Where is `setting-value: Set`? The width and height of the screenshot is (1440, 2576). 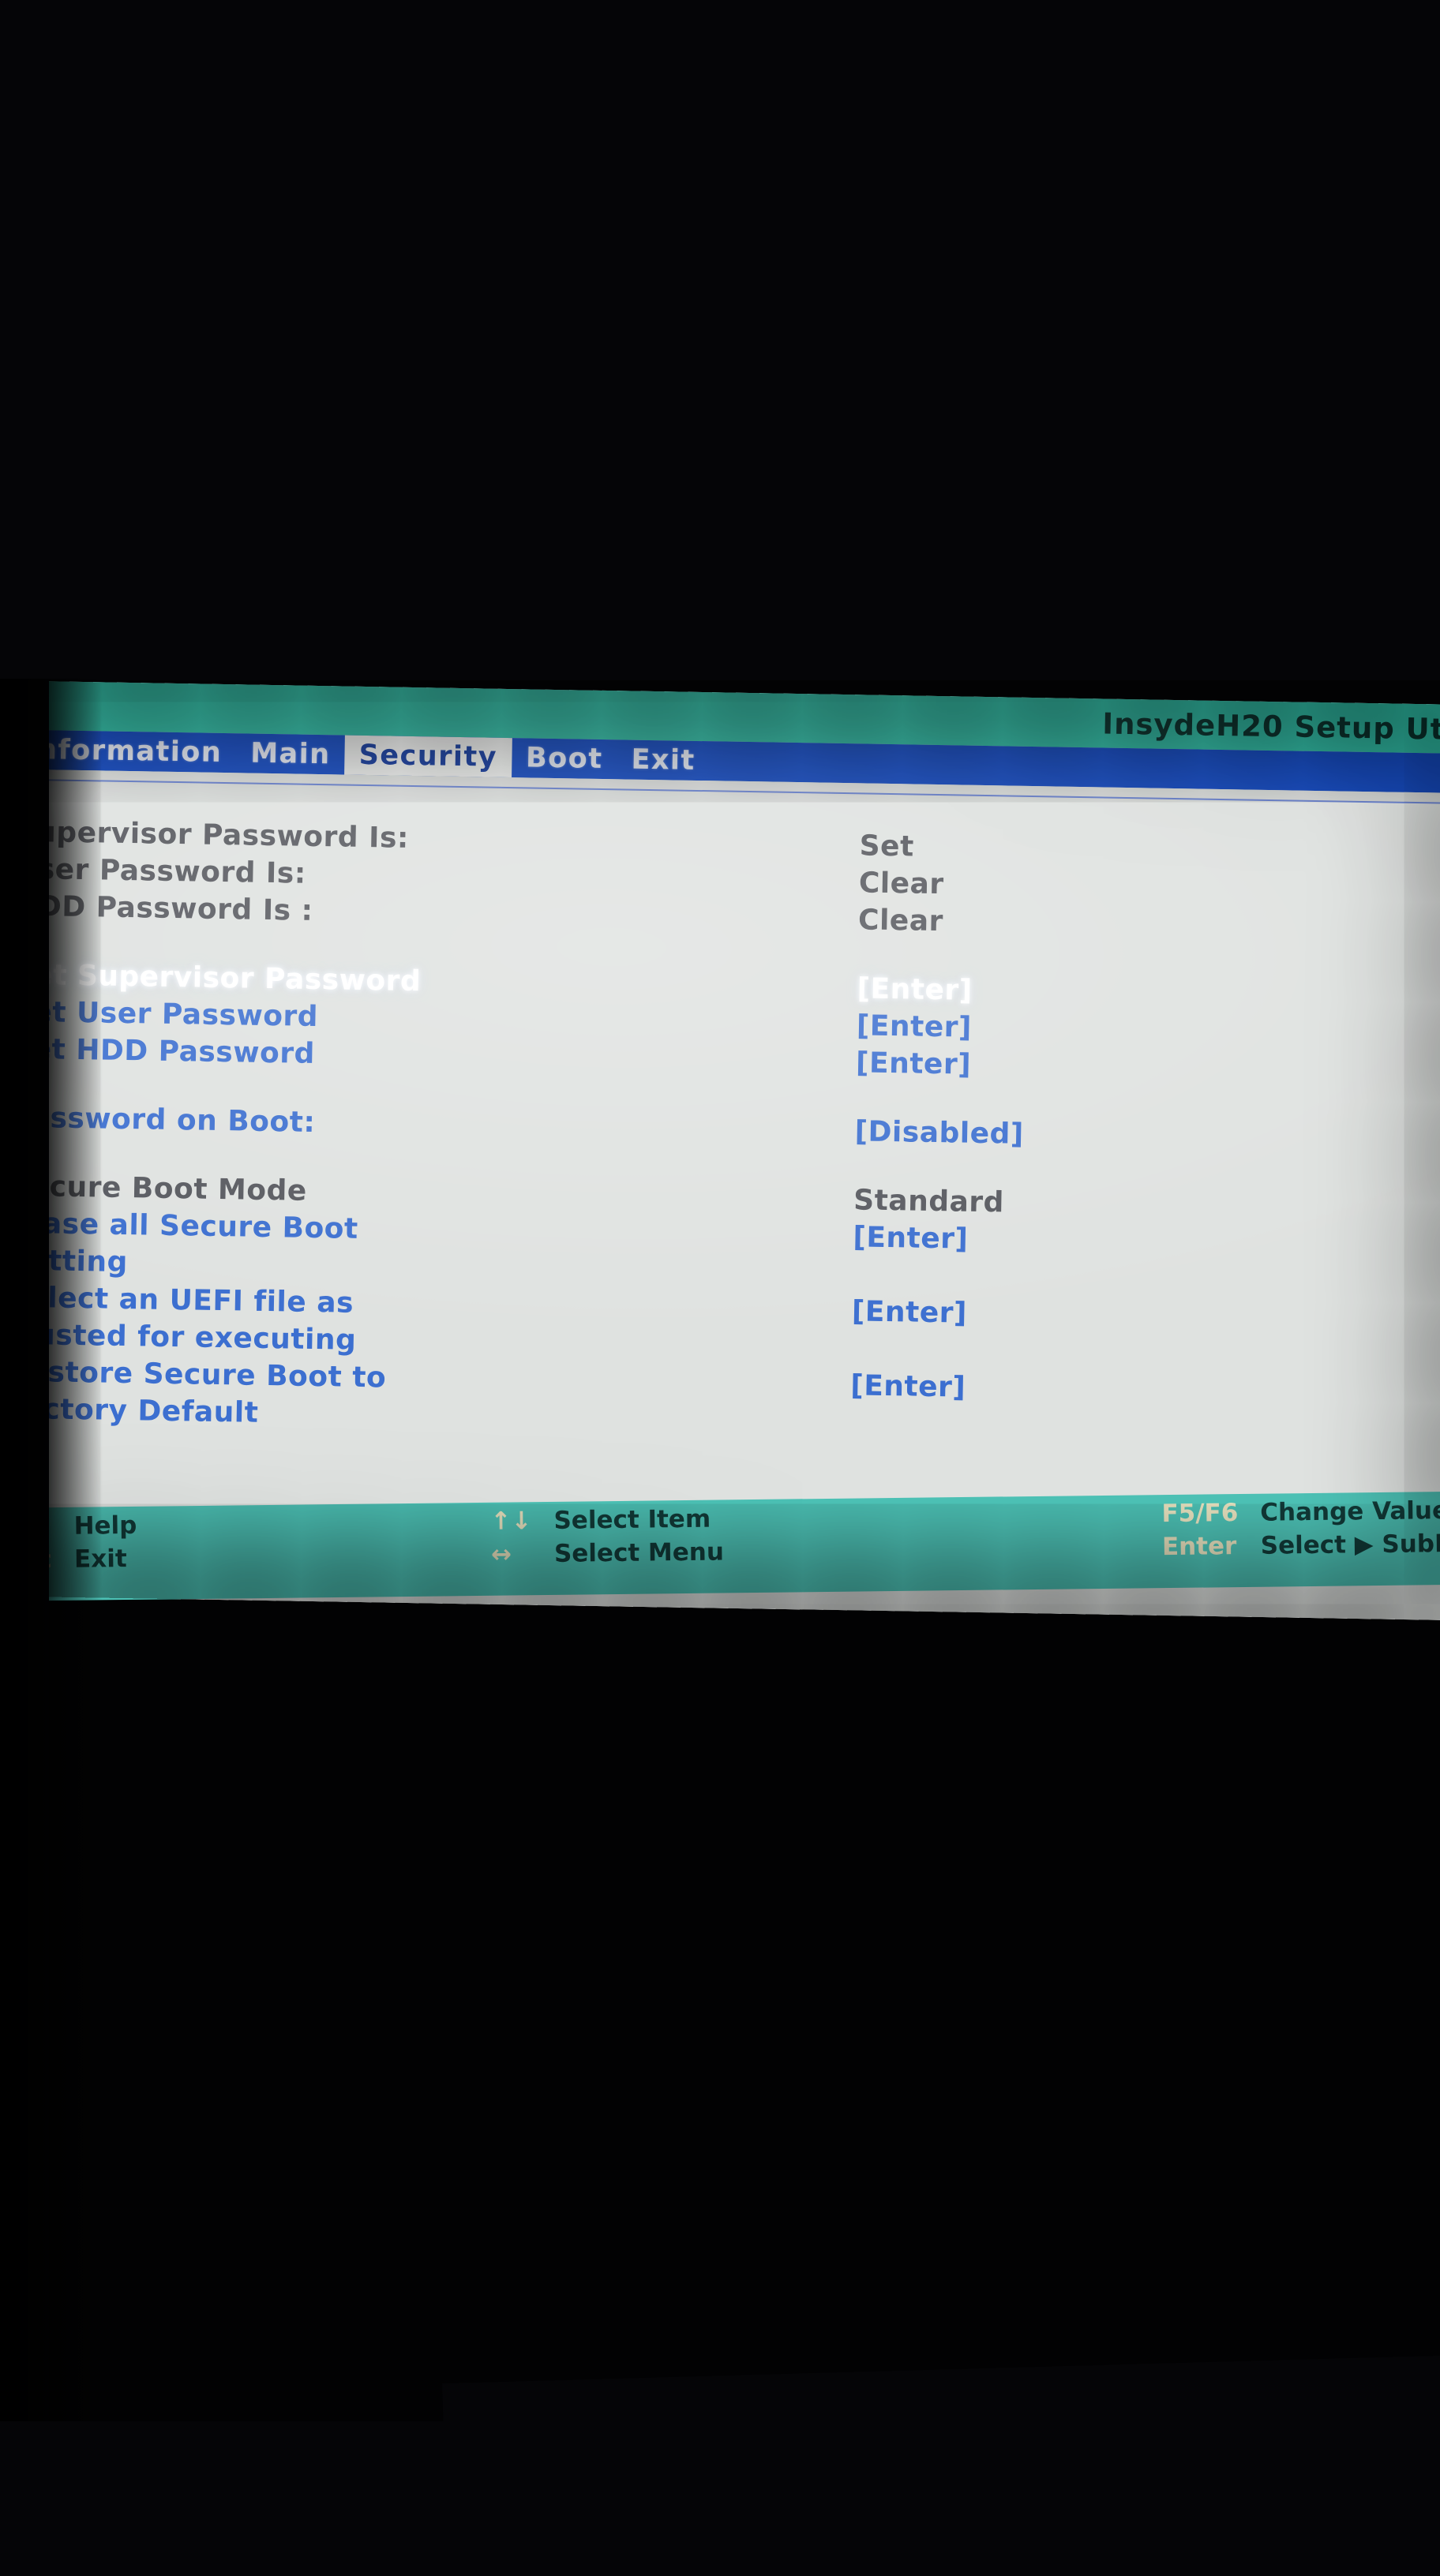 setting-value: Set is located at coordinates (887, 846).